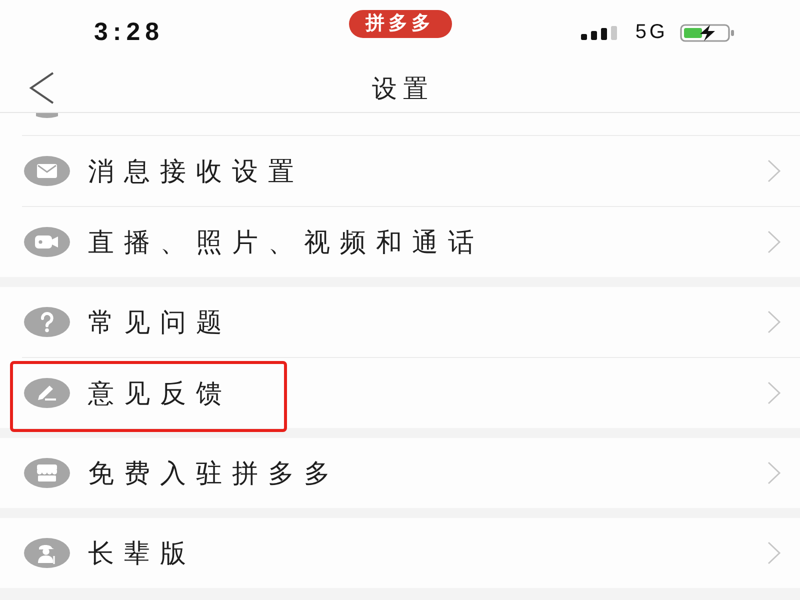  Describe the element at coordinates (651, 32) in the screenshot. I see `network-label: 5G` at that location.